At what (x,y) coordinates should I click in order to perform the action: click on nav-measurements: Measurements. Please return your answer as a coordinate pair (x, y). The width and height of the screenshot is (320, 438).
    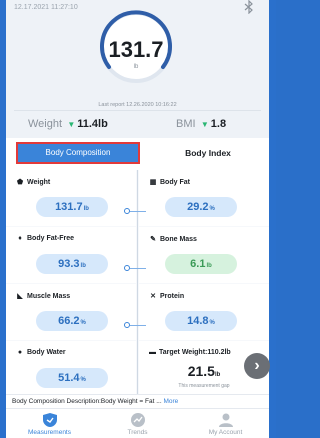
    Looking at the image, I should click on (49, 424).